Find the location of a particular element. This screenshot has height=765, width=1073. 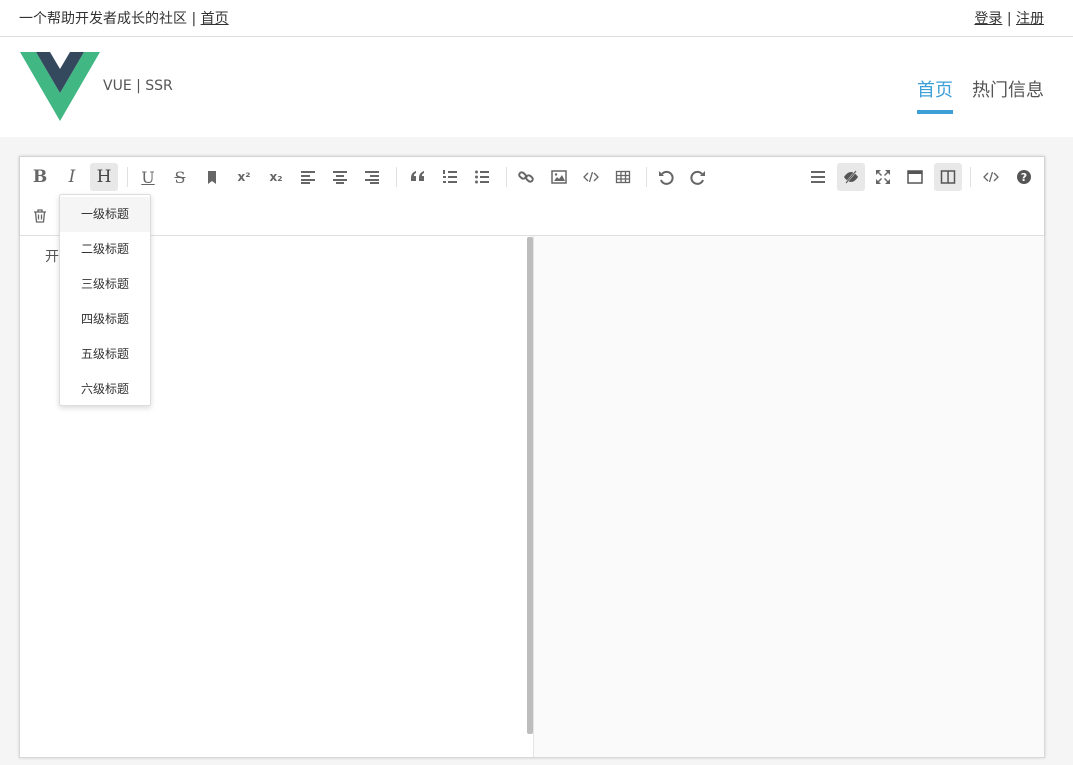

superscript-icon: x² is located at coordinates (244, 177).